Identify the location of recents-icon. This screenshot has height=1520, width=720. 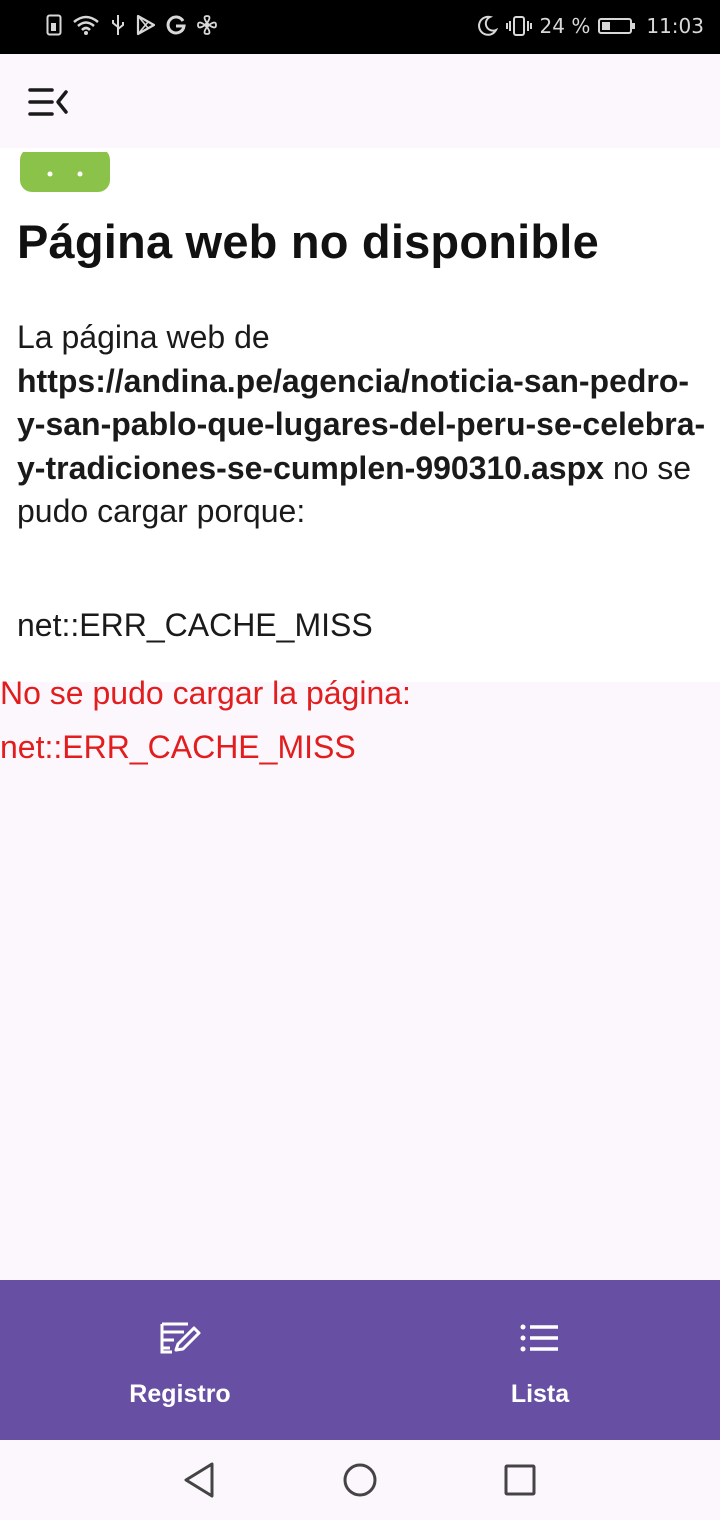
(520, 1480).